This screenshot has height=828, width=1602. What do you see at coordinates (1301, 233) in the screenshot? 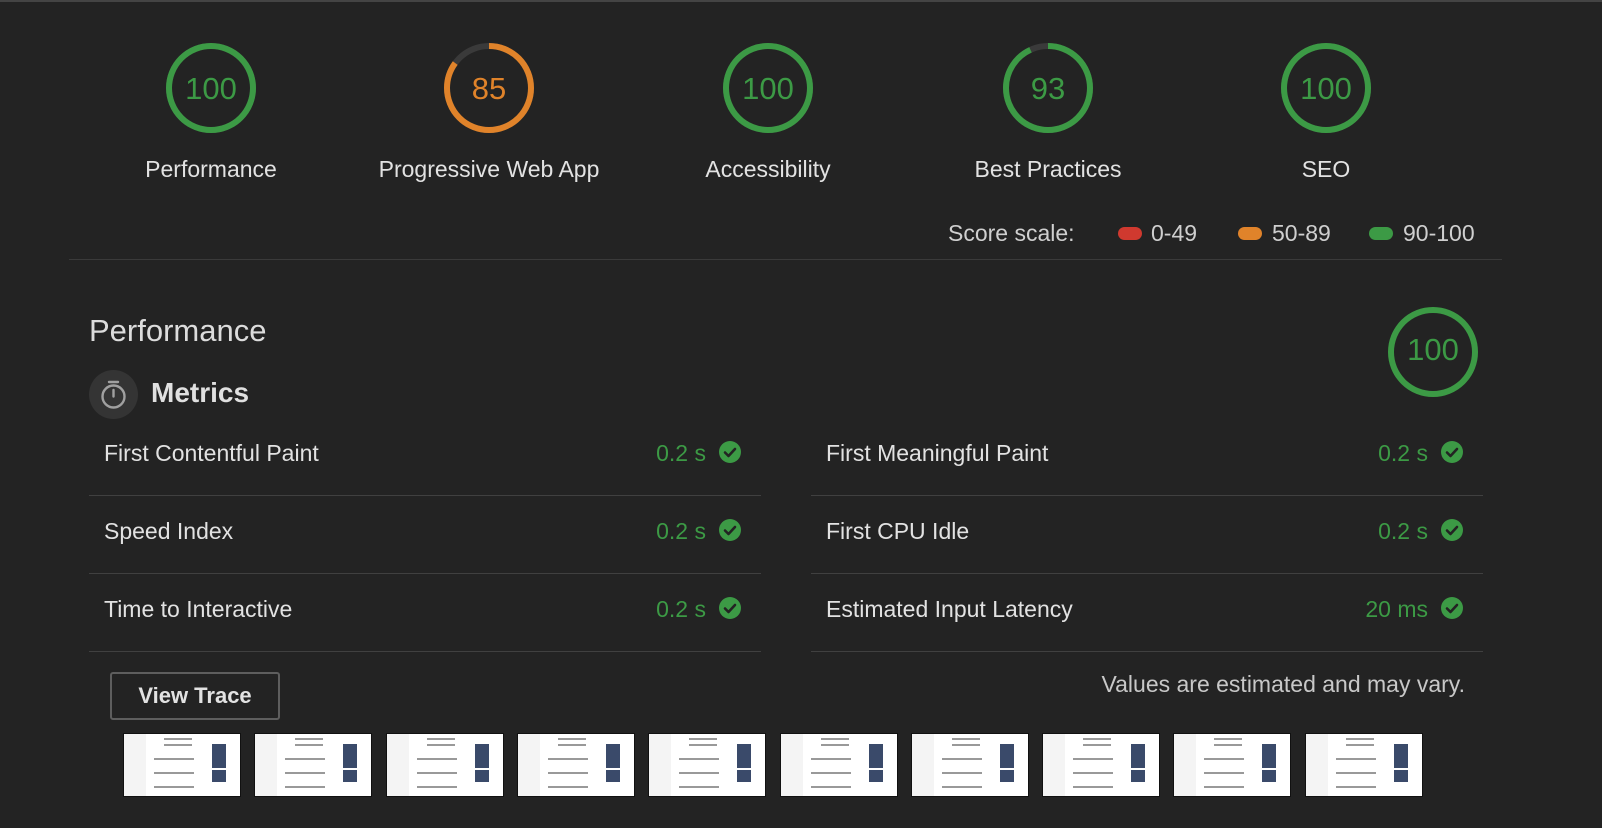
I see `average-range: 50-89` at bounding box center [1301, 233].